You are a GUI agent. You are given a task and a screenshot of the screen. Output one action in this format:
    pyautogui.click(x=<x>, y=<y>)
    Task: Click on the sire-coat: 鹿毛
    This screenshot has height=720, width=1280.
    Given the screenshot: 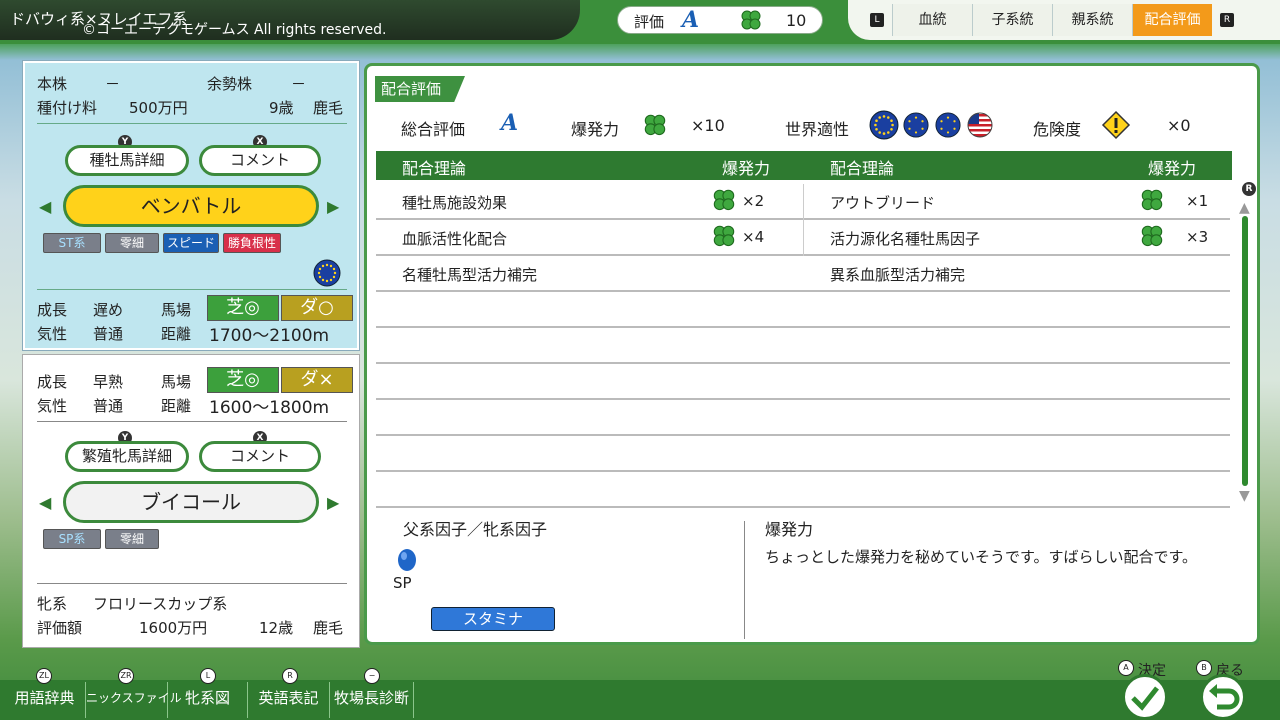 What is the action you would take?
    pyautogui.click(x=328, y=108)
    